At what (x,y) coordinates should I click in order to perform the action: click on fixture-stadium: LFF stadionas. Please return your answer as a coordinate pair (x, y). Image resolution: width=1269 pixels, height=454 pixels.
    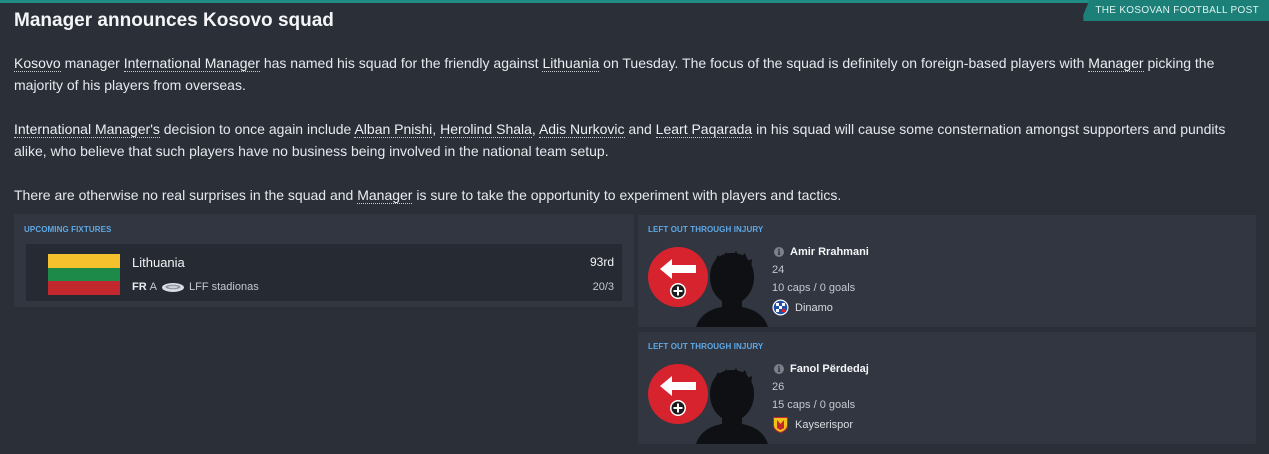
    Looking at the image, I should click on (224, 287).